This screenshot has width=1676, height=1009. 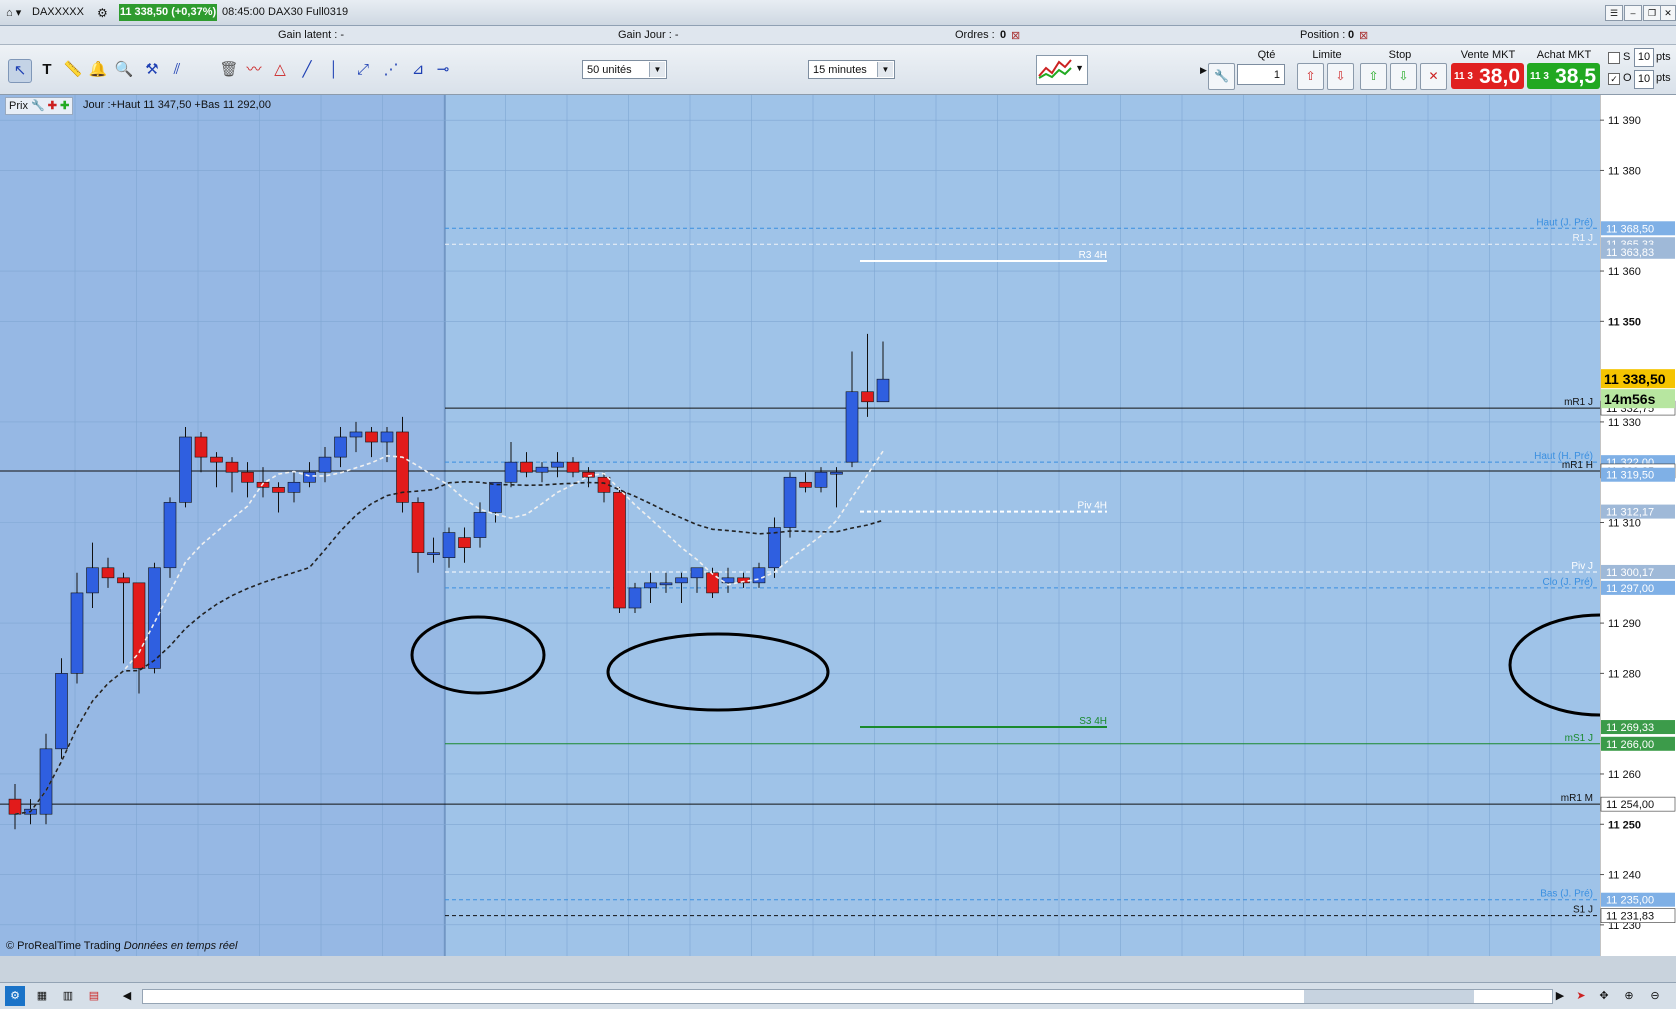 I want to click on limit-sell-button: ⇩, so click(x=1340, y=76).